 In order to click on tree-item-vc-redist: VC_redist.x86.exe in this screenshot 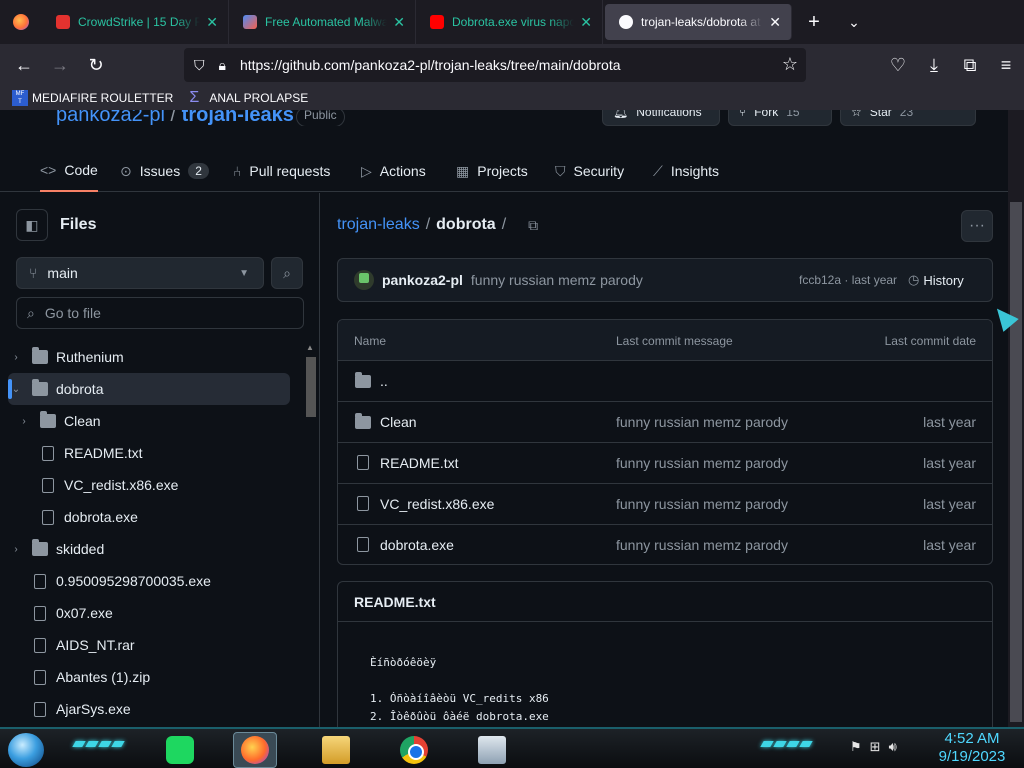, I will do `click(149, 485)`.